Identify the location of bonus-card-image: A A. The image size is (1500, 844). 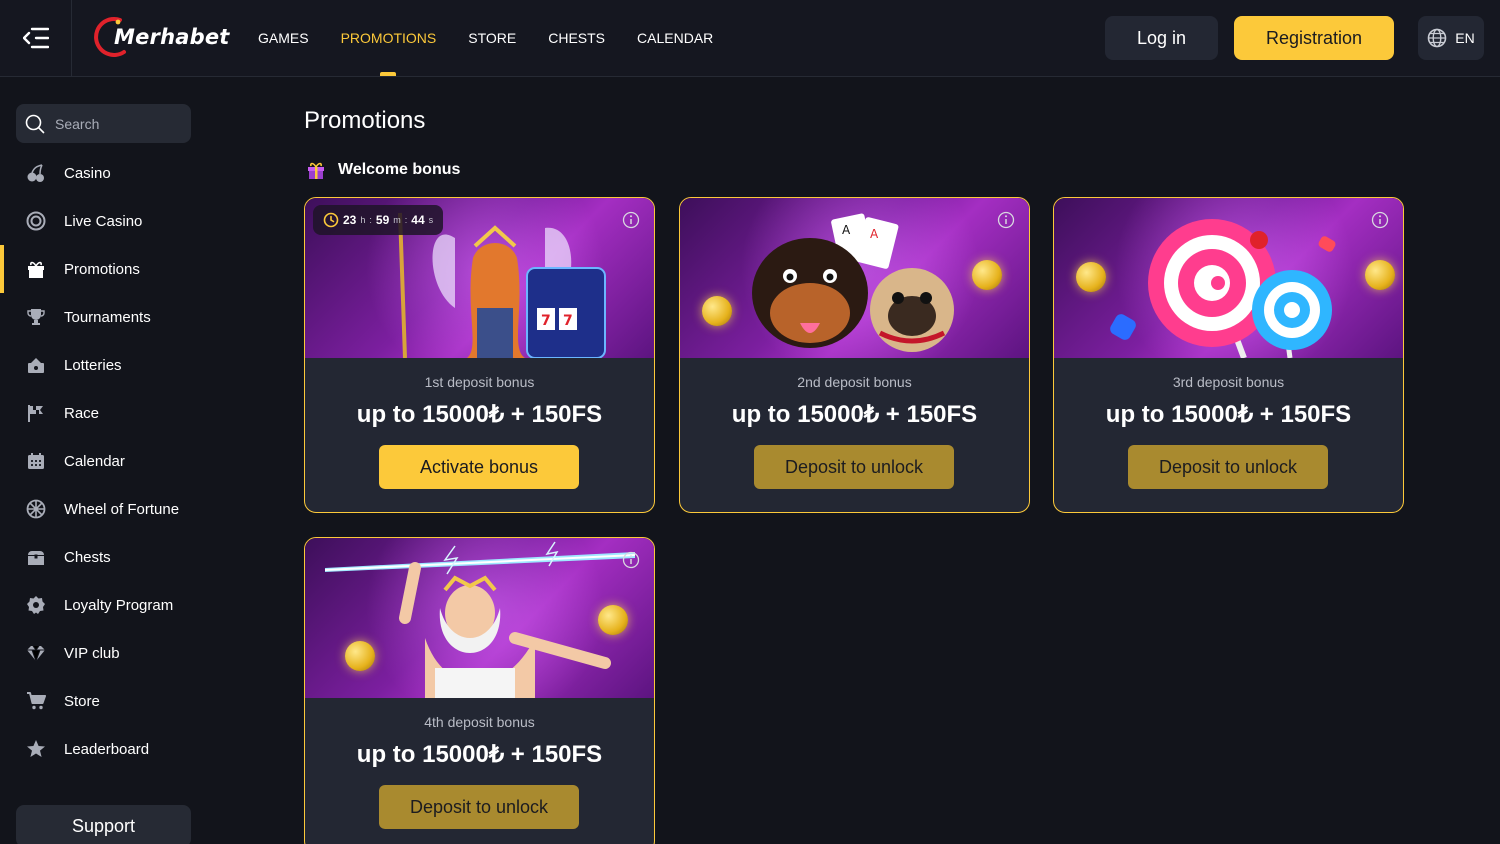
(854, 278).